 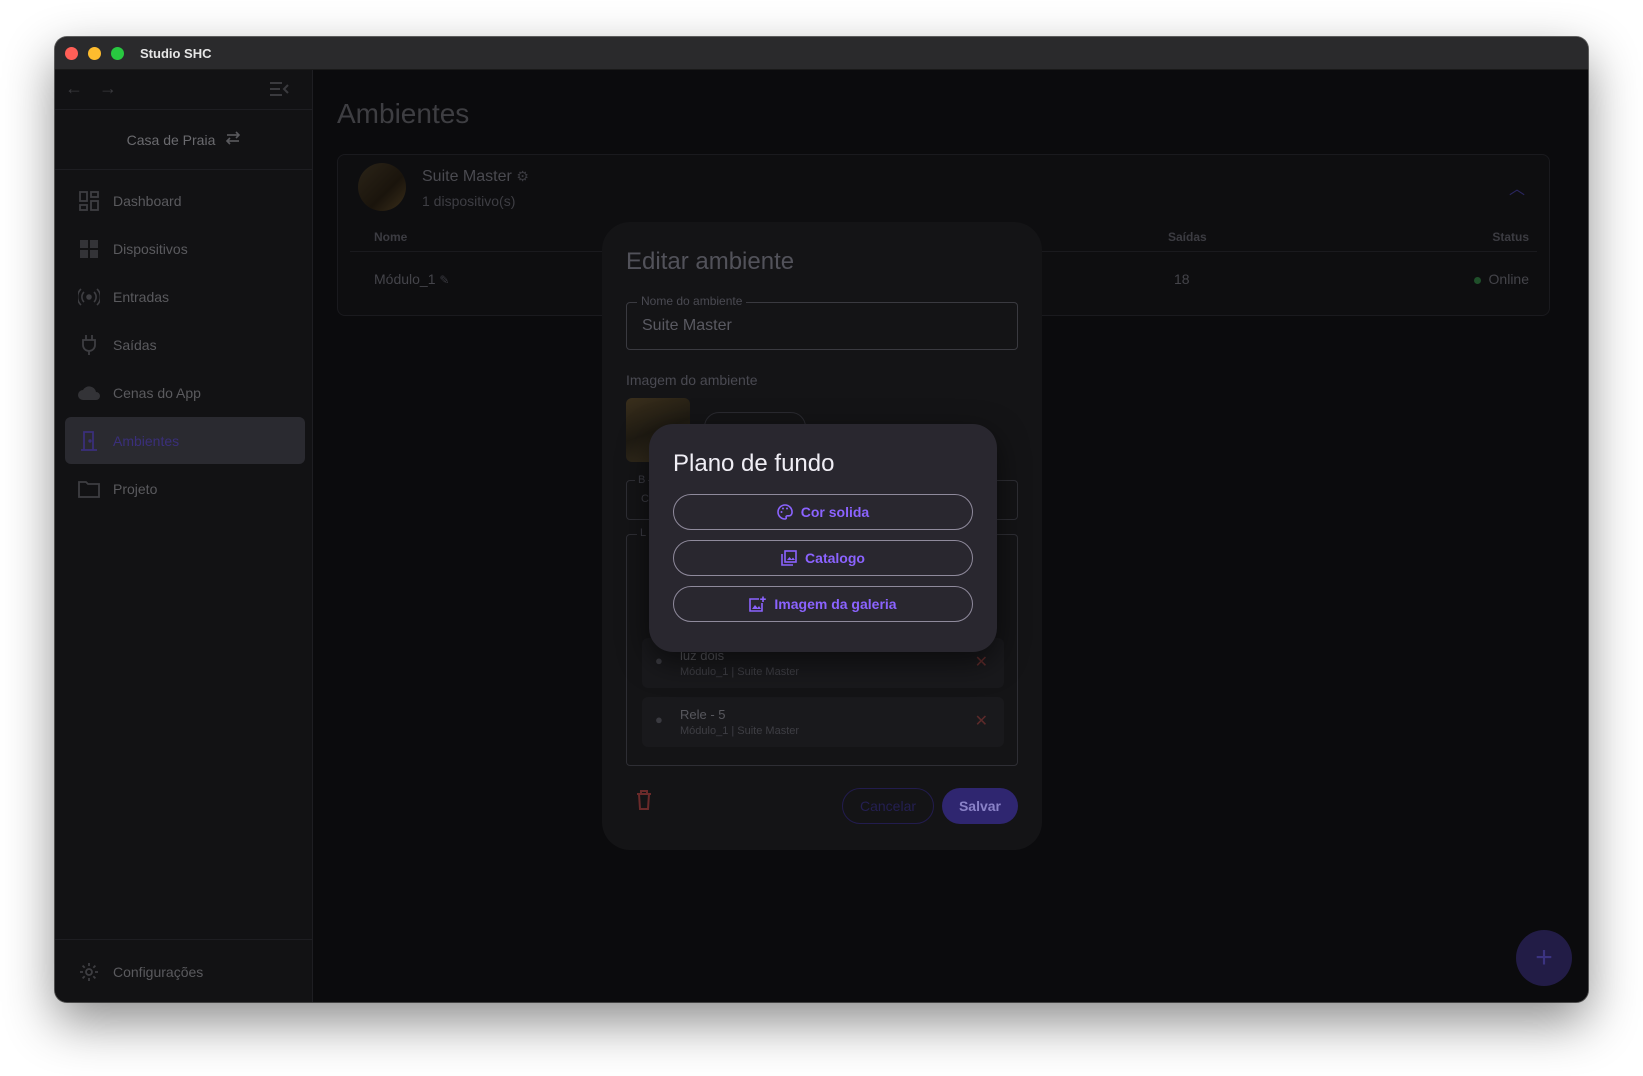 I want to click on button-label: Catalogo, so click(x=835, y=558).